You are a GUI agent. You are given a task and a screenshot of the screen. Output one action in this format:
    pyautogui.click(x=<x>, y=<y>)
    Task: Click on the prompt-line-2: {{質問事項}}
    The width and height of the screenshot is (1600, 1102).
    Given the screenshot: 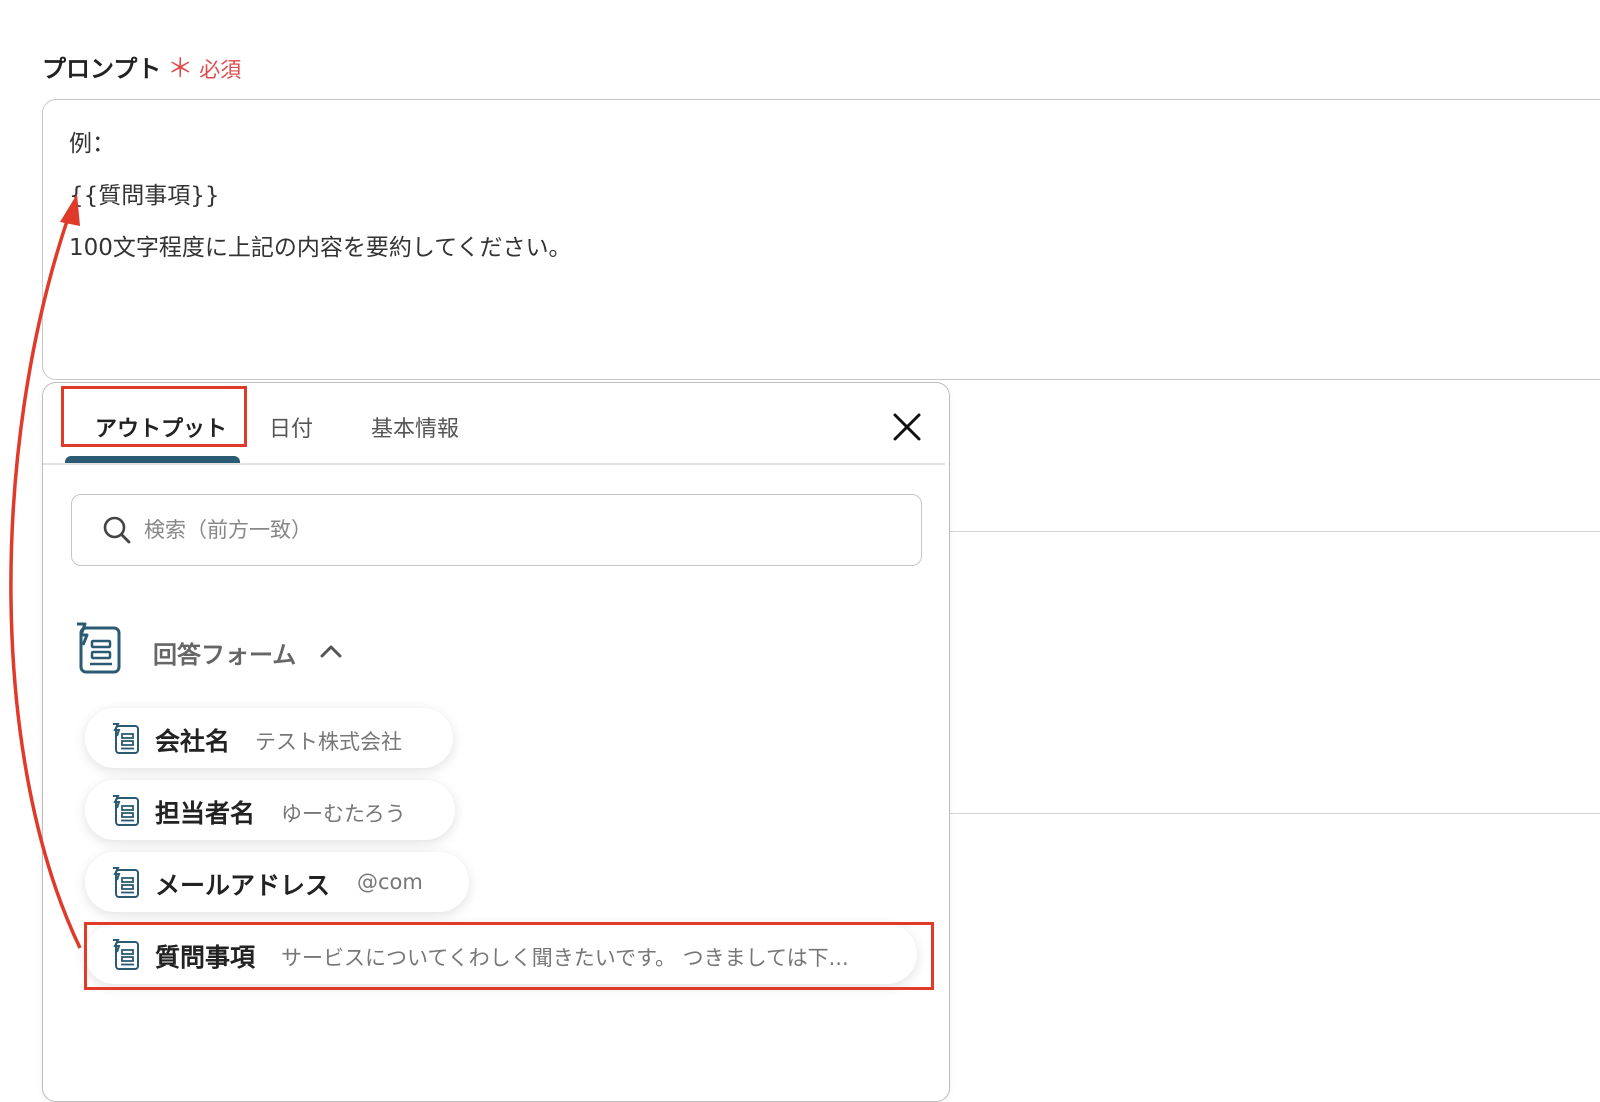 What is the action you would take?
    pyautogui.click(x=144, y=196)
    